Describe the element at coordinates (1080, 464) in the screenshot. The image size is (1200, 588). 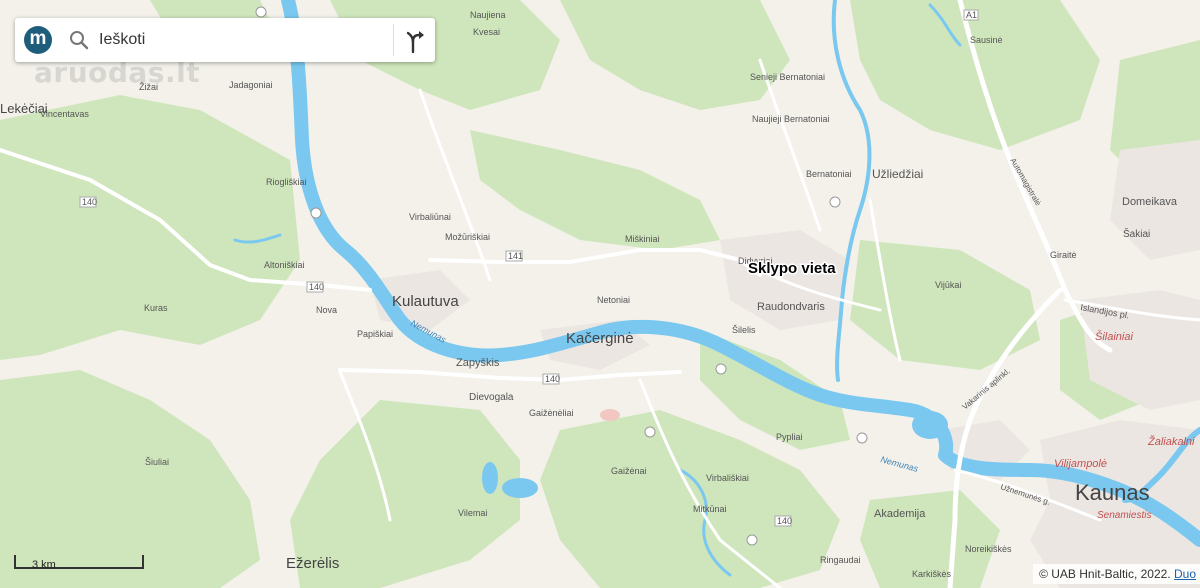
I see `district-label-vilijampole: Vilijampolė` at that location.